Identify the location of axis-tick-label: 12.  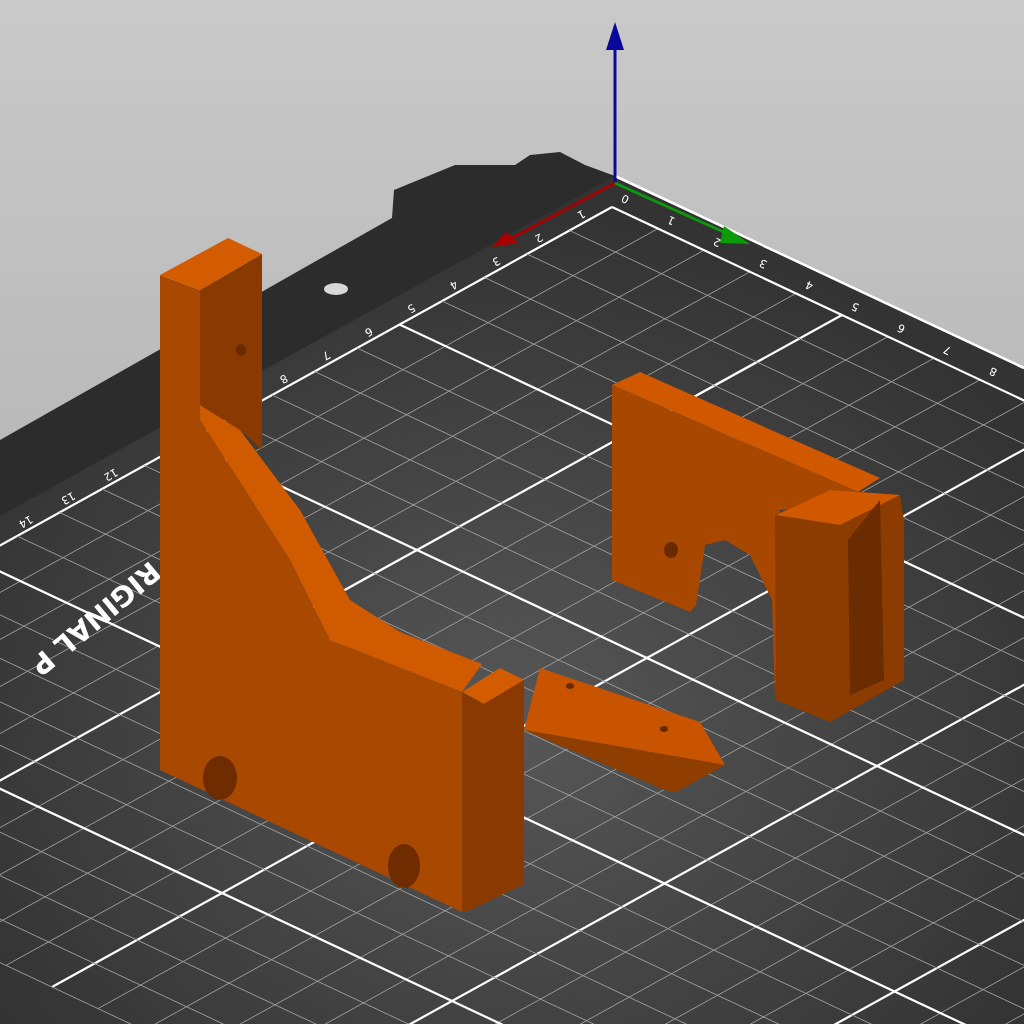
(110, 474).